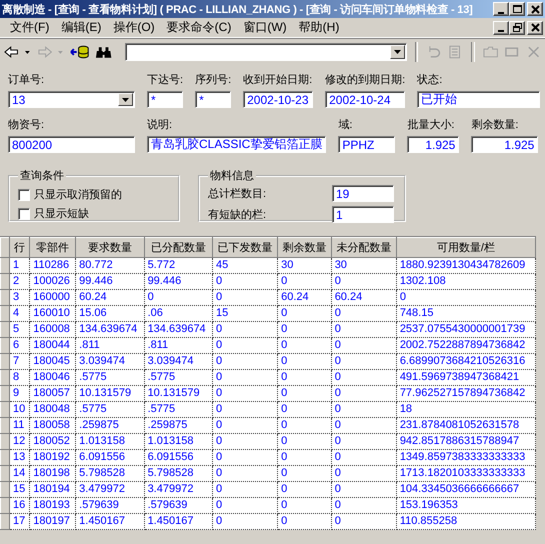 This screenshot has height=544, width=545. What do you see at coordinates (71, 144) in the screenshot?
I see `input-field: 800200` at bounding box center [71, 144].